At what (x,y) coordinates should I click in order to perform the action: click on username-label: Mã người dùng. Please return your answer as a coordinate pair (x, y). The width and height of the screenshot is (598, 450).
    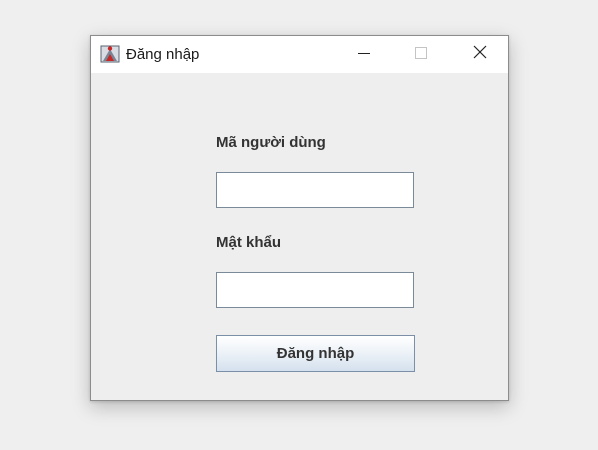
    Looking at the image, I should click on (271, 142).